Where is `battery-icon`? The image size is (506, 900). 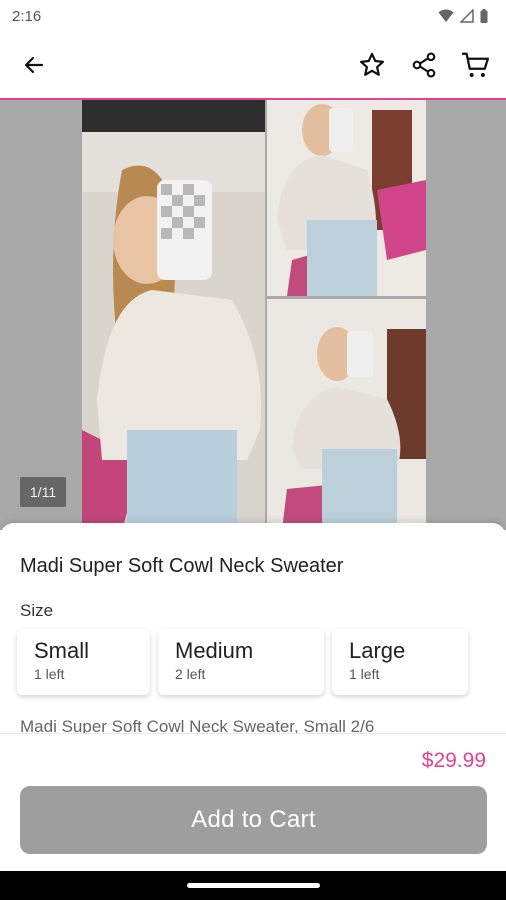 battery-icon is located at coordinates (484, 16).